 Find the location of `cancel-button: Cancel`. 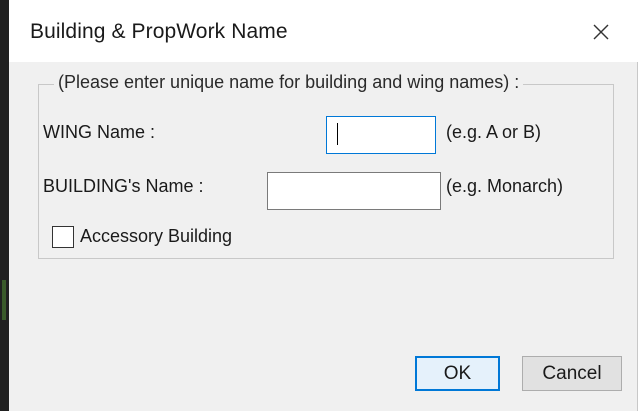

cancel-button: Cancel is located at coordinates (572, 373).